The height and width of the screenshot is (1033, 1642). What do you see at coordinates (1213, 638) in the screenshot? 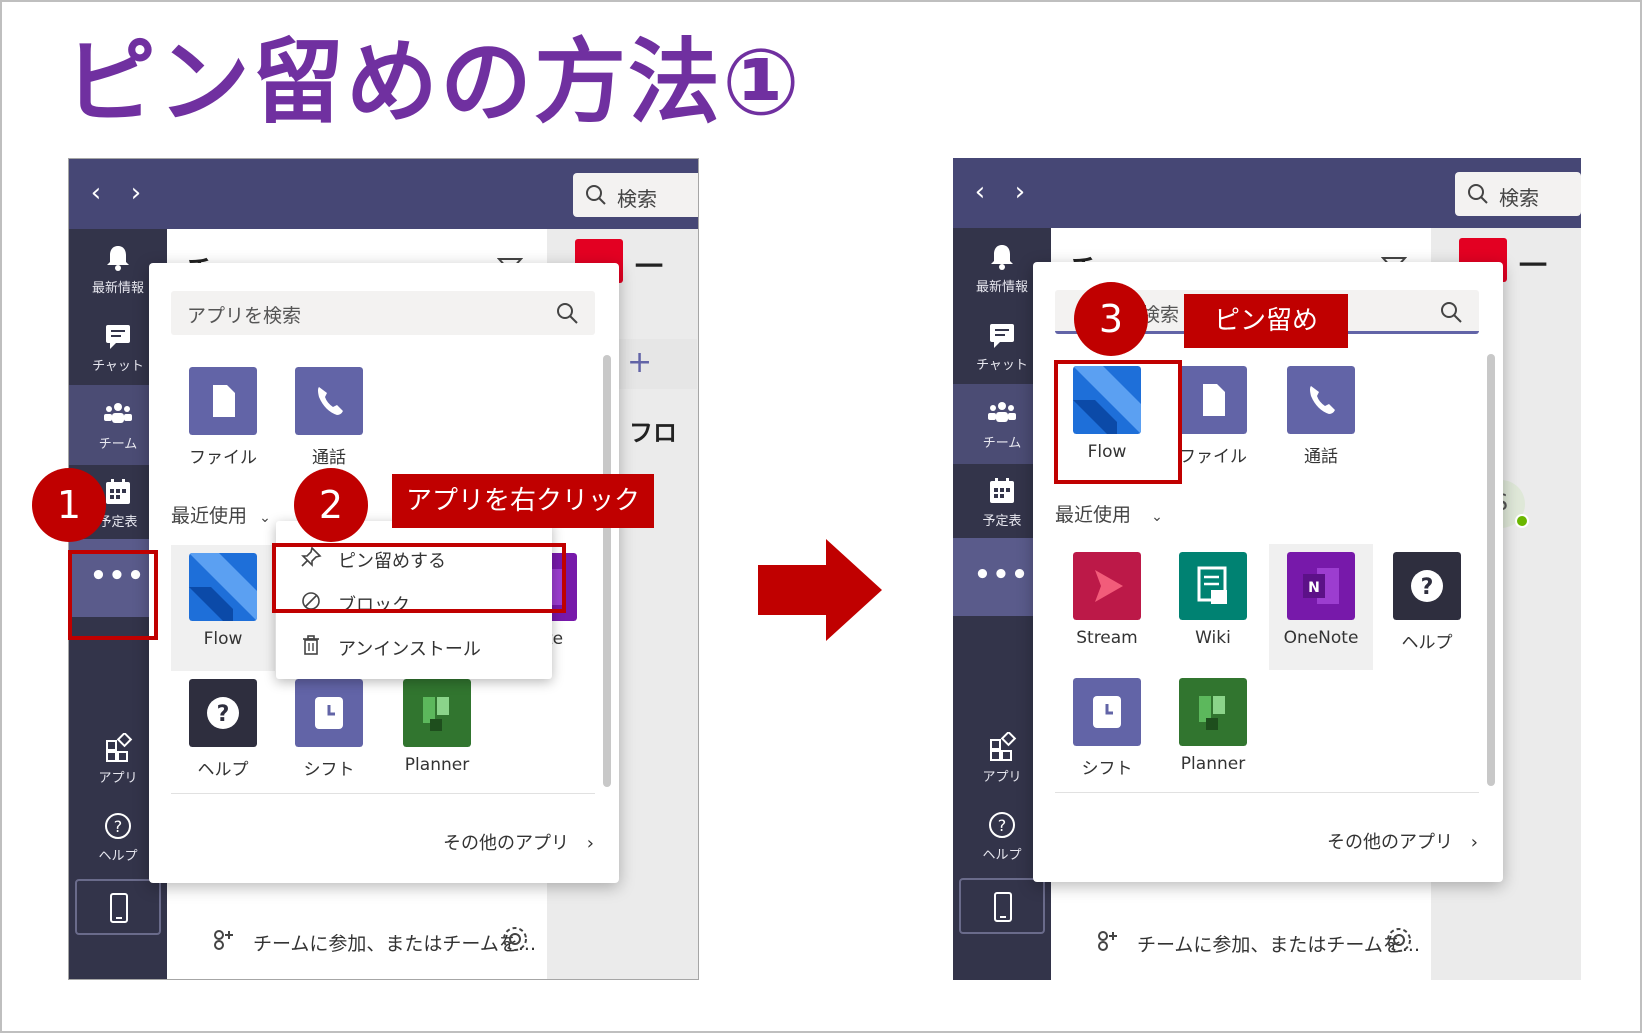
I see `app-label: Wiki` at bounding box center [1213, 638].